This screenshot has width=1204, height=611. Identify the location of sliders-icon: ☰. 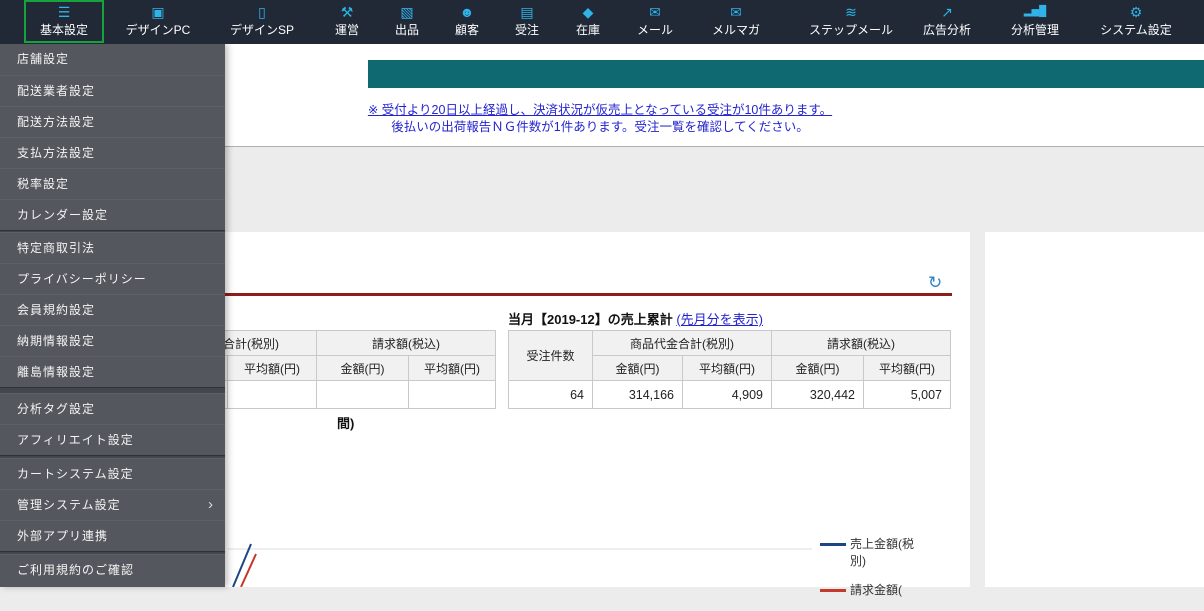
(64, 12).